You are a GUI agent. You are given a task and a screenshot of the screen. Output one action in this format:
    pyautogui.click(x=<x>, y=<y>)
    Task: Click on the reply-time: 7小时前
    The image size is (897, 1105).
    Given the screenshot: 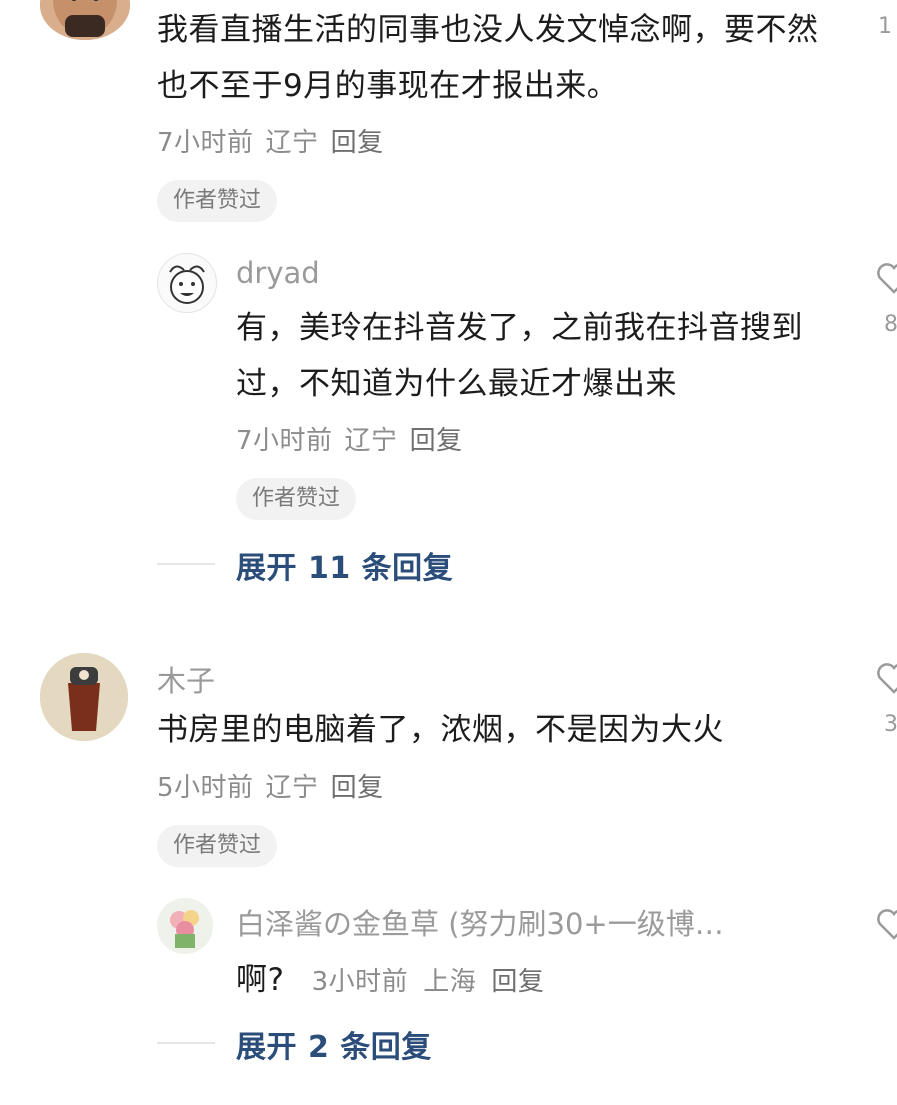 What is the action you would take?
    pyautogui.click(x=284, y=441)
    